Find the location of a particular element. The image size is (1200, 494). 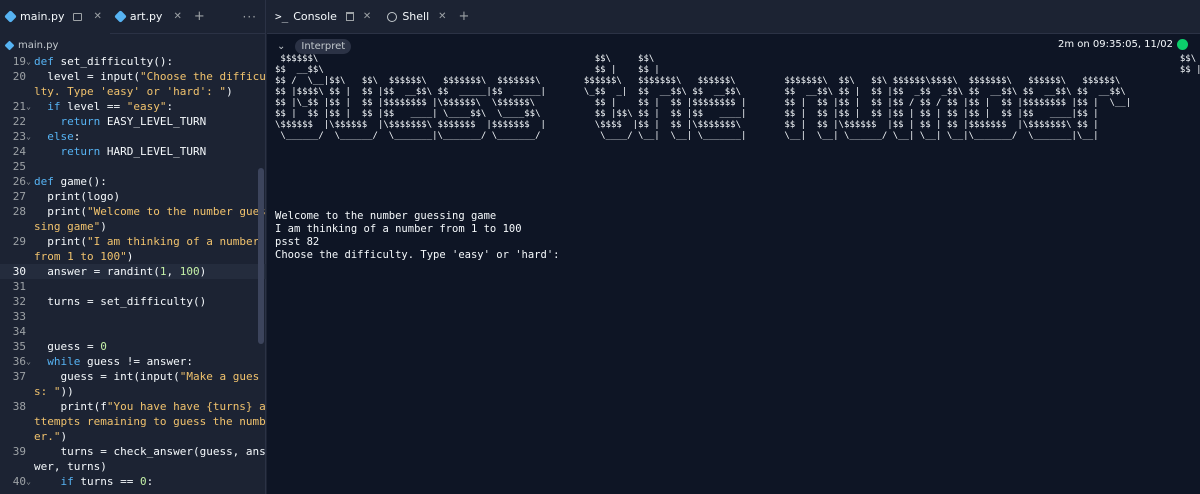

code-text: def set_difficulty(): is located at coordinates (147, 61).